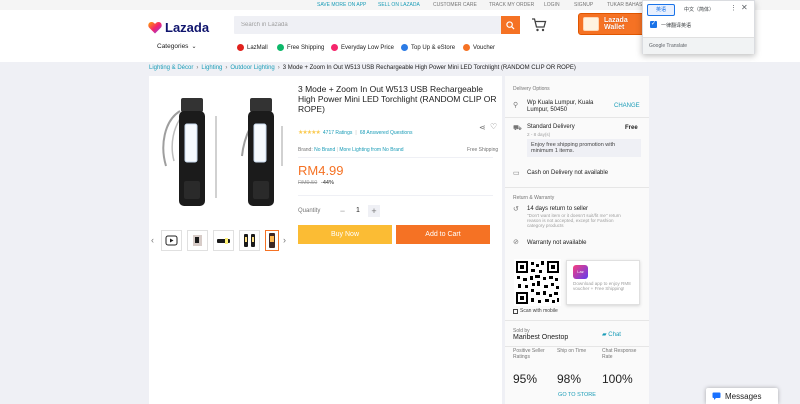  Describe the element at coordinates (661, 10) in the screenshot. I see `translate-tab-english: 英语` at that location.